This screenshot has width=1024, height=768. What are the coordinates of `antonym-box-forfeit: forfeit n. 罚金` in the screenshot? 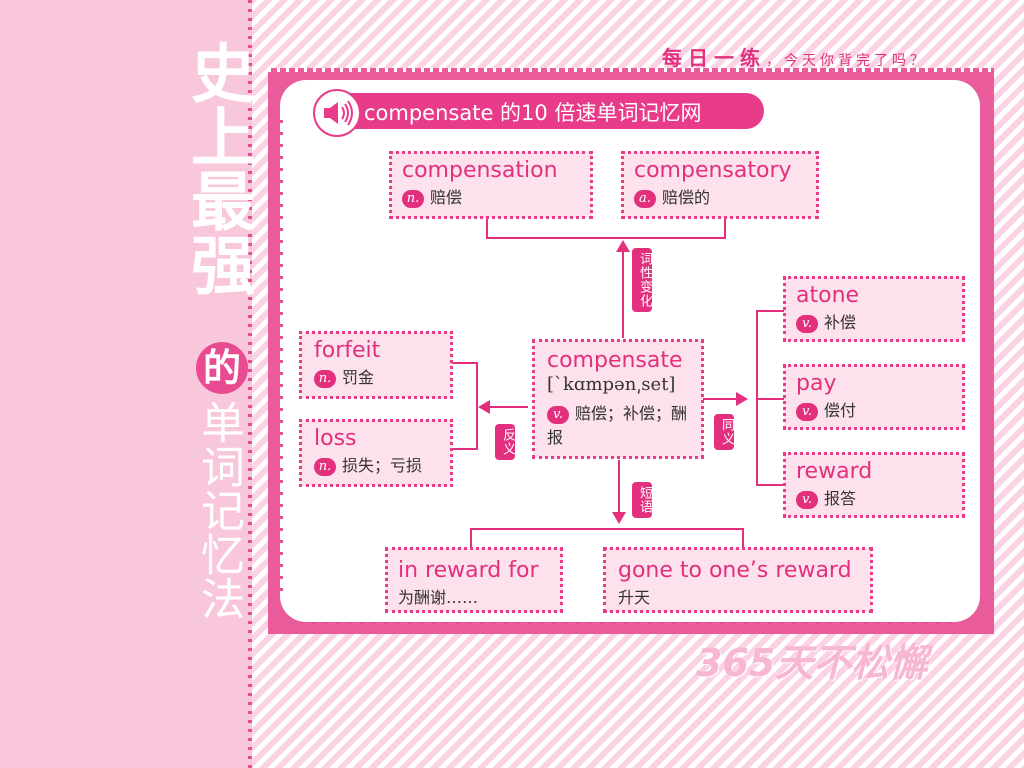 It's located at (376, 365).